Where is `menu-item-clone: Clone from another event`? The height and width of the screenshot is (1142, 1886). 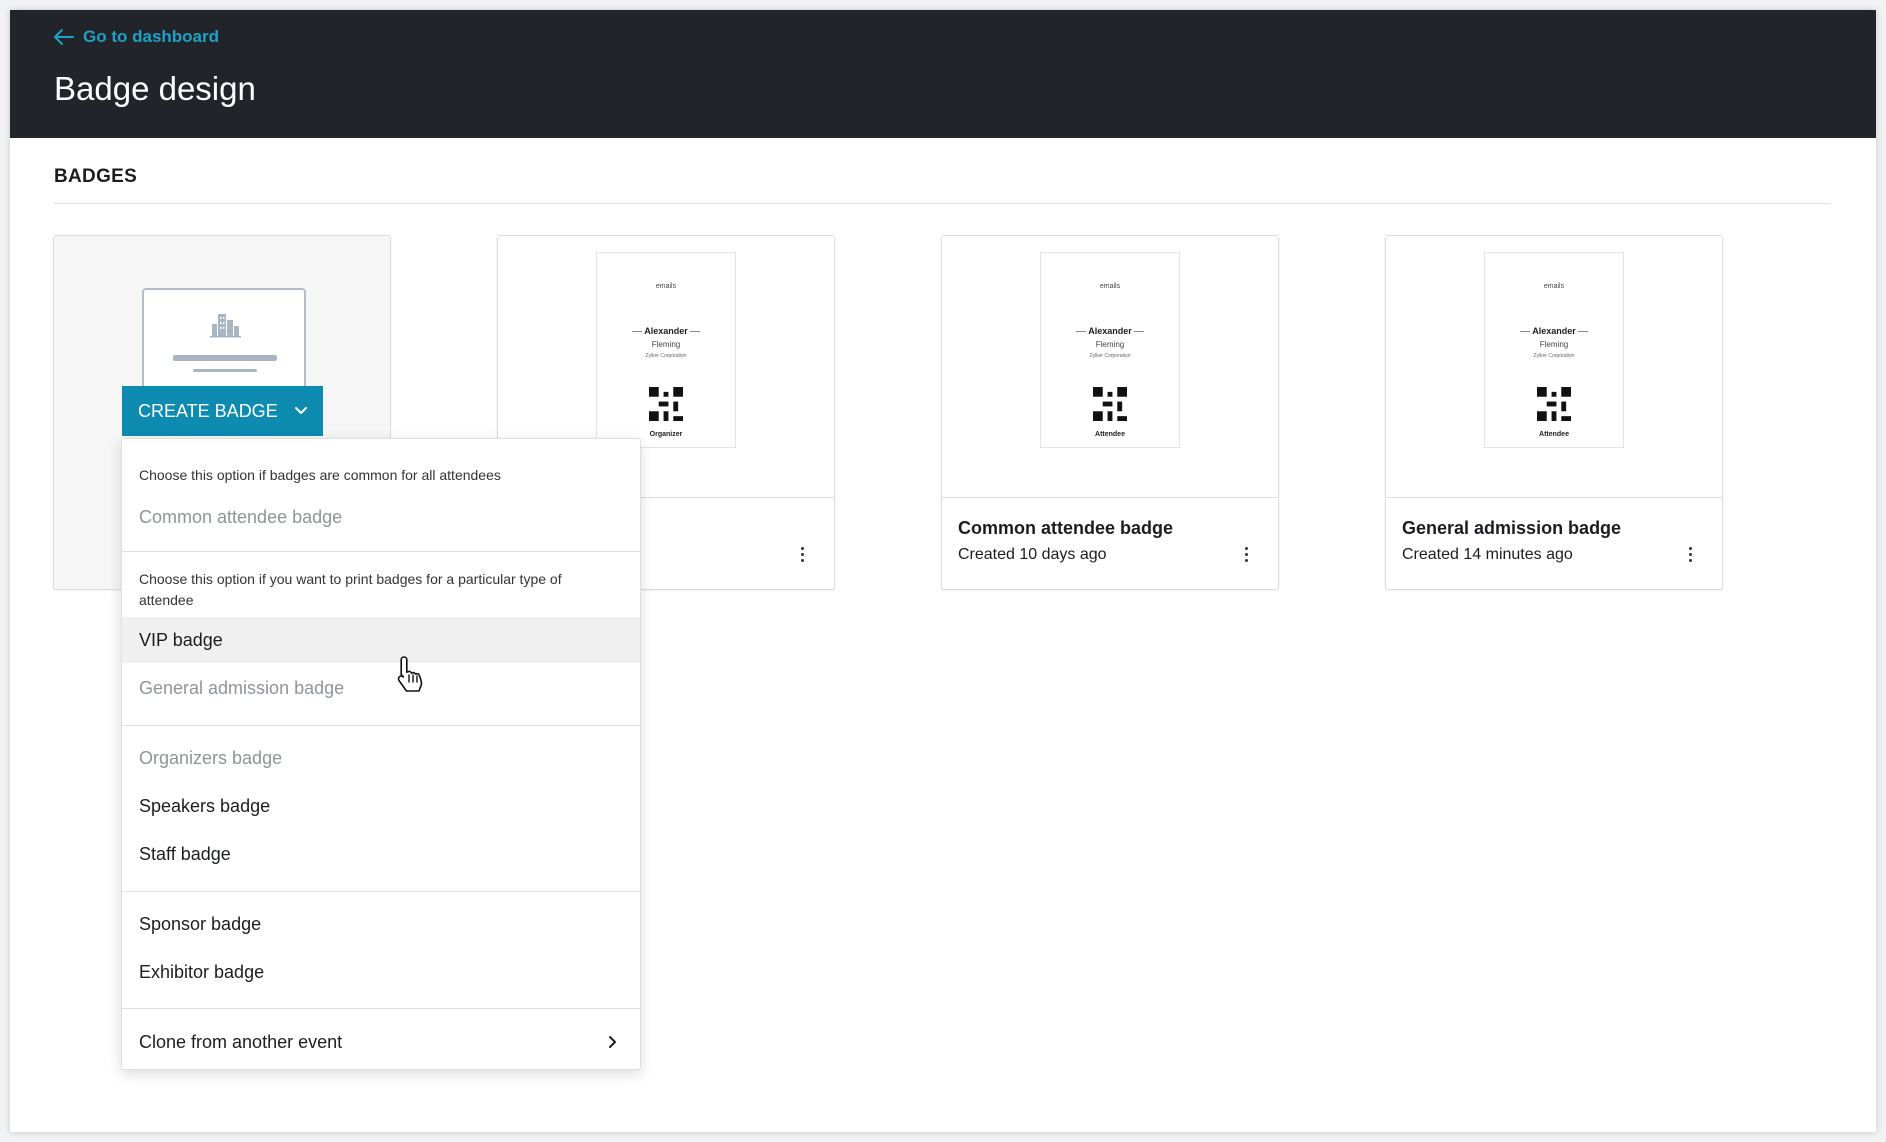 menu-item-clone: Clone from another event is located at coordinates (381, 1042).